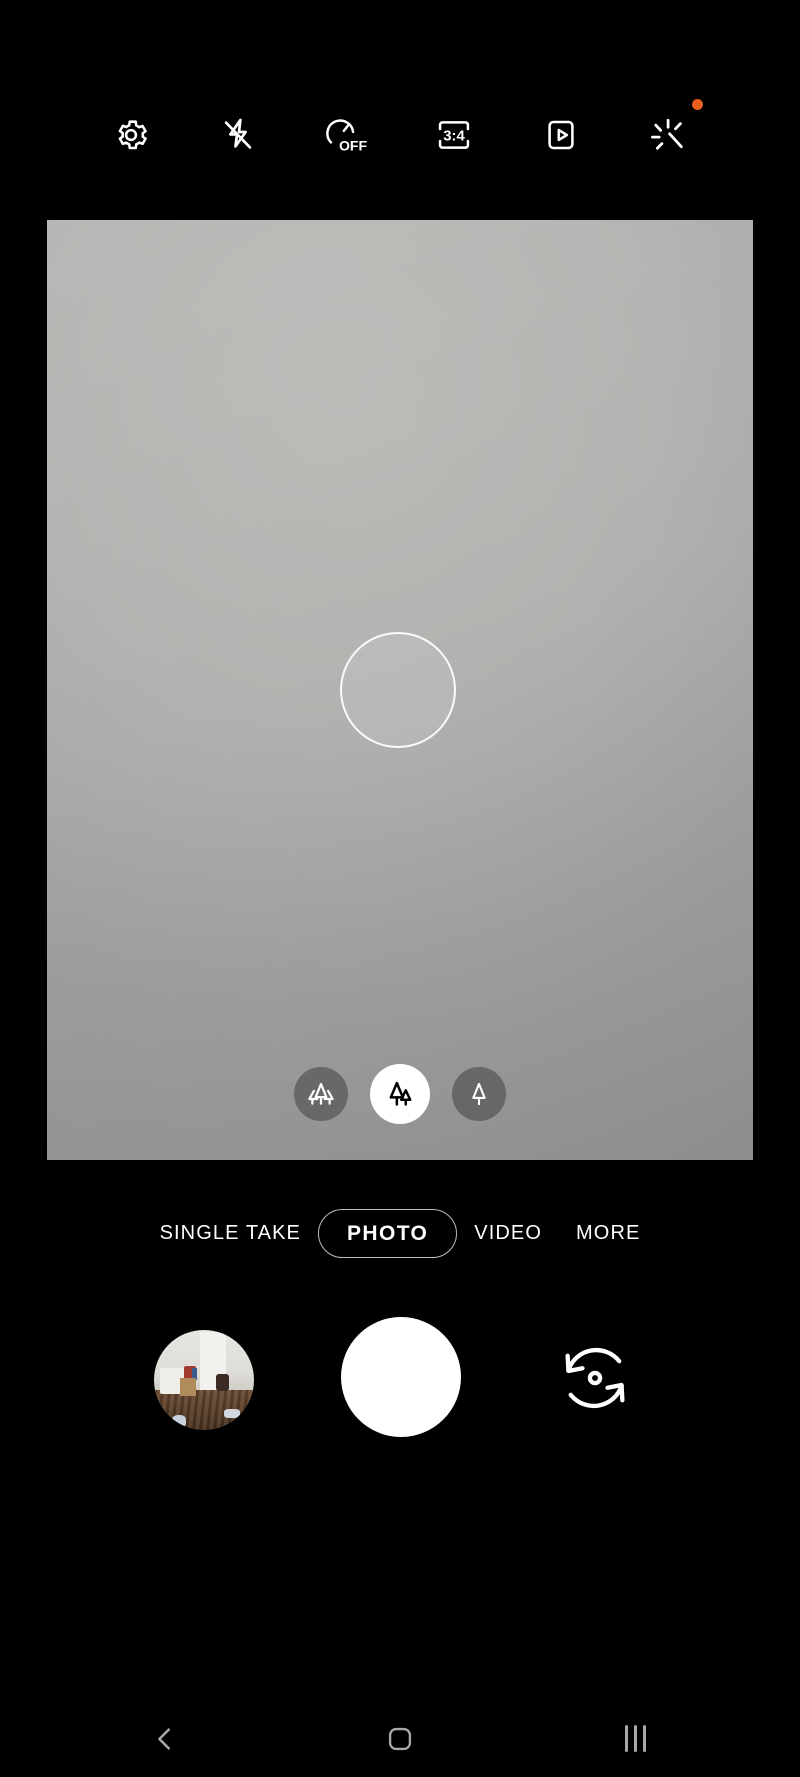 This screenshot has height=1777, width=800. Describe the element at coordinates (230, 1233) in the screenshot. I see `mode-single-take: SINGLE TAKE` at that location.